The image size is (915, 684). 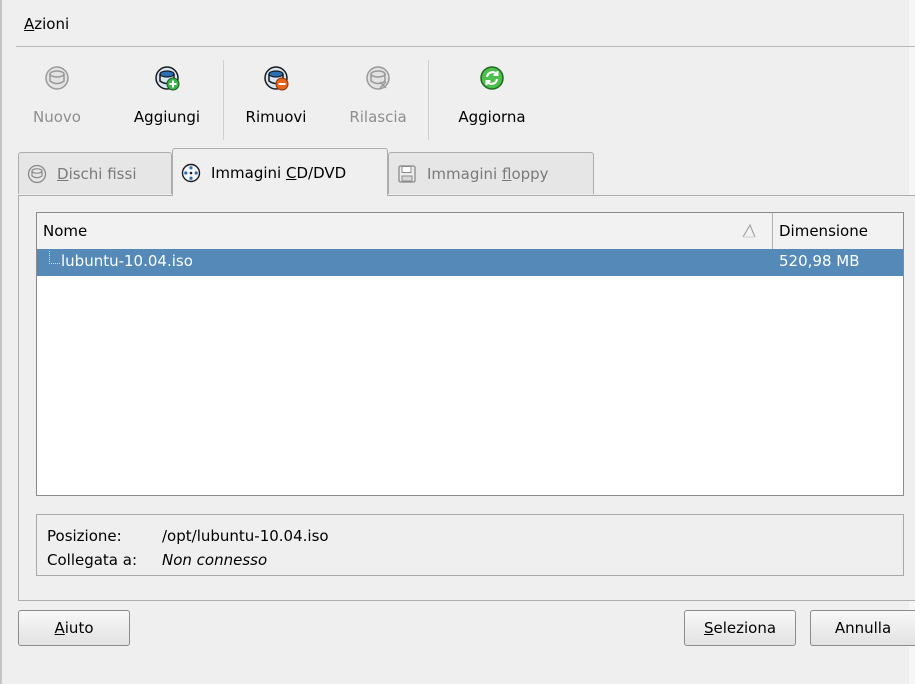 I want to click on position-label: Posizione:, so click(x=84, y=536).